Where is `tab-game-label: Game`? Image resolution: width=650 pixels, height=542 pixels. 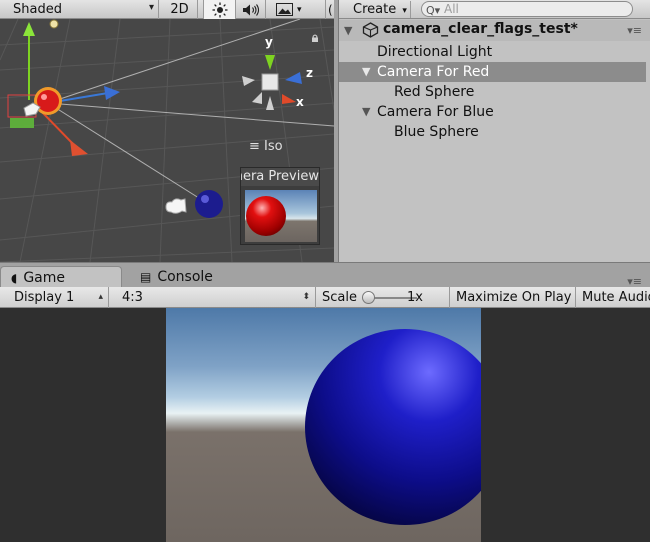 tab-game-label: Game is located at coordinates (44, 278).